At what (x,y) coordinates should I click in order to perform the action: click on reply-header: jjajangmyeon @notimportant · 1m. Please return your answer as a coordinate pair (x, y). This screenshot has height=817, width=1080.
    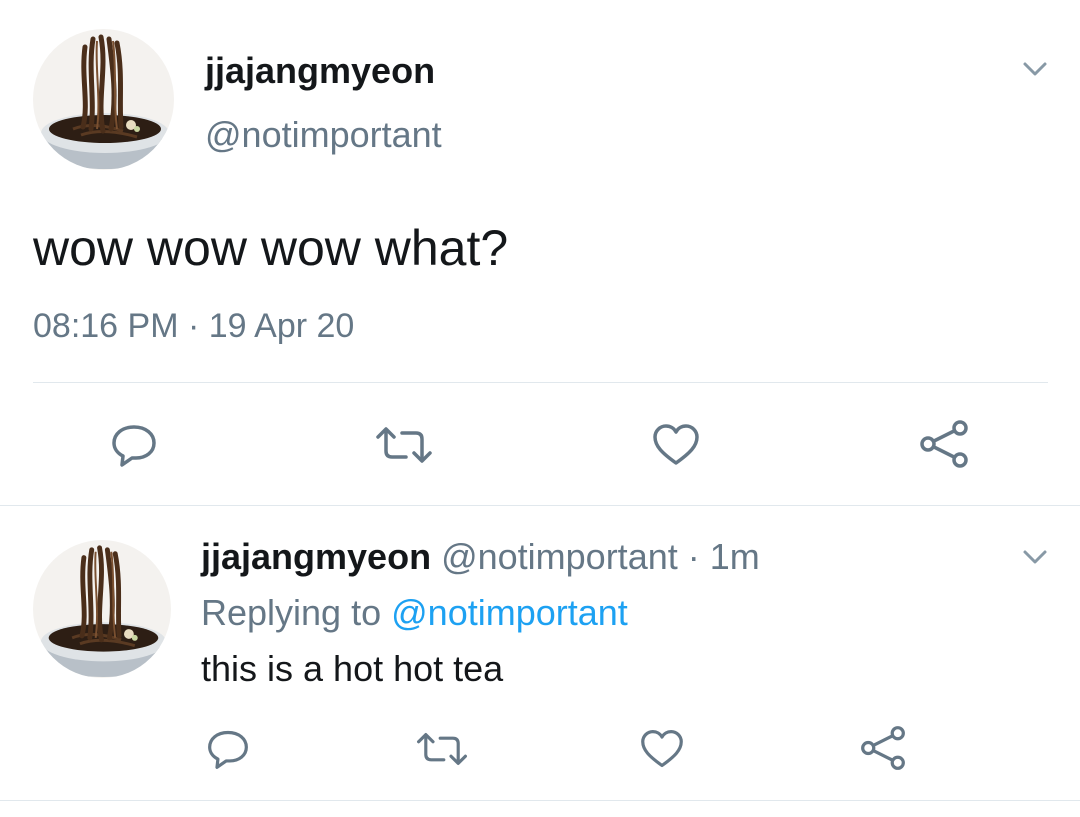
    Looking at the image, I should click on (480, 557).